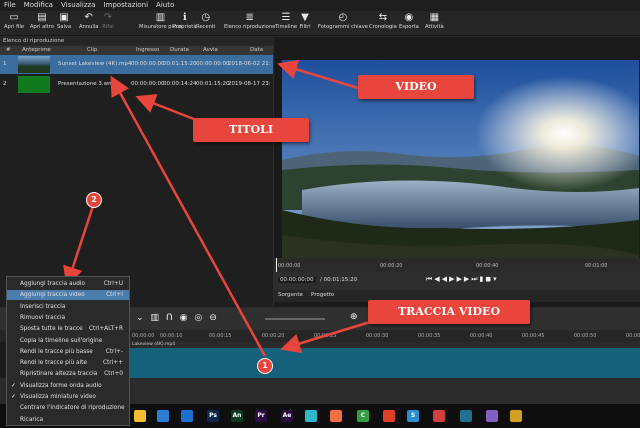 The image size is (640, 428). Describe the element at coordinates (51, 329) in the screenshot. I see `menu-item-label: Sposta tutte le tracce` at that location.